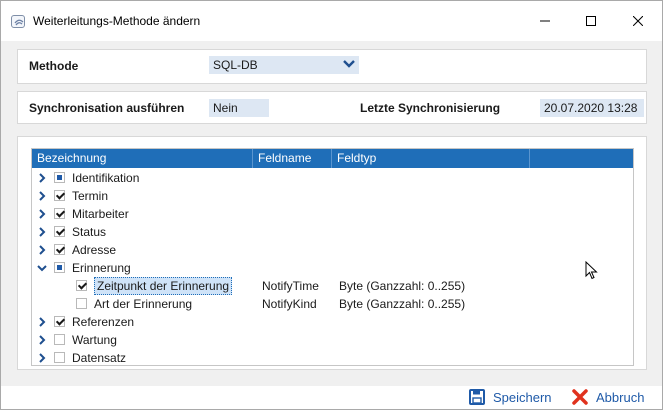 This screenshot has height=410, width=663. Describe the element at coordinates (289, 304) in the screenshot. I see `feldname-cell: NotifyKind` at that location.